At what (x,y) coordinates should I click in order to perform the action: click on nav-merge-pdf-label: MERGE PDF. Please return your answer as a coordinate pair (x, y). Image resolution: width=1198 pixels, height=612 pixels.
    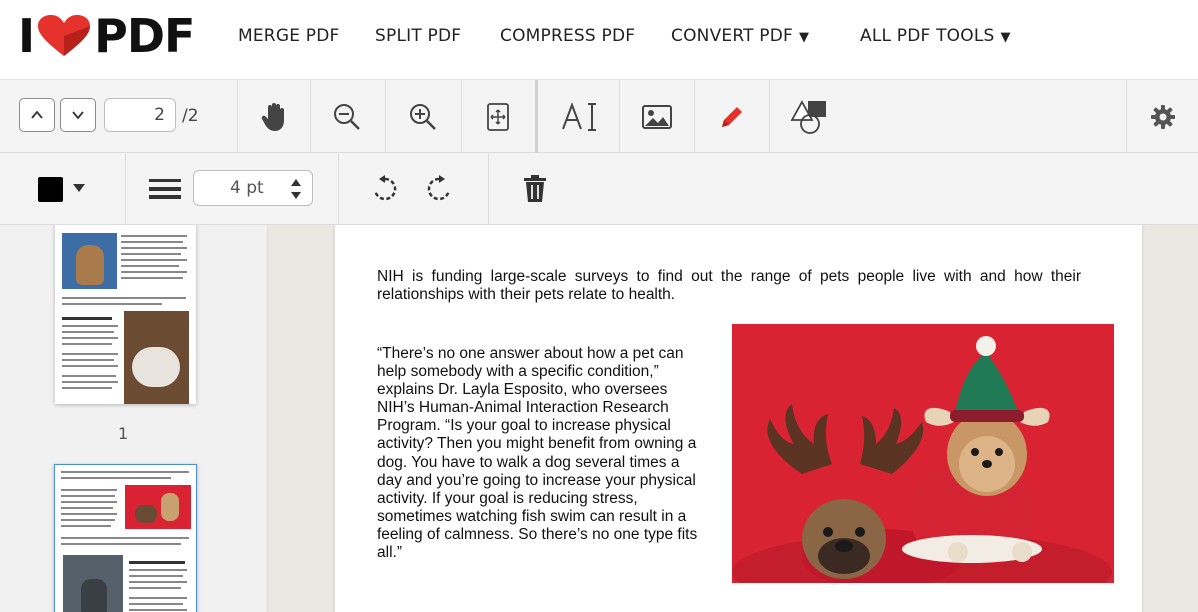
    Looking at the image, I should click on (289, 36).